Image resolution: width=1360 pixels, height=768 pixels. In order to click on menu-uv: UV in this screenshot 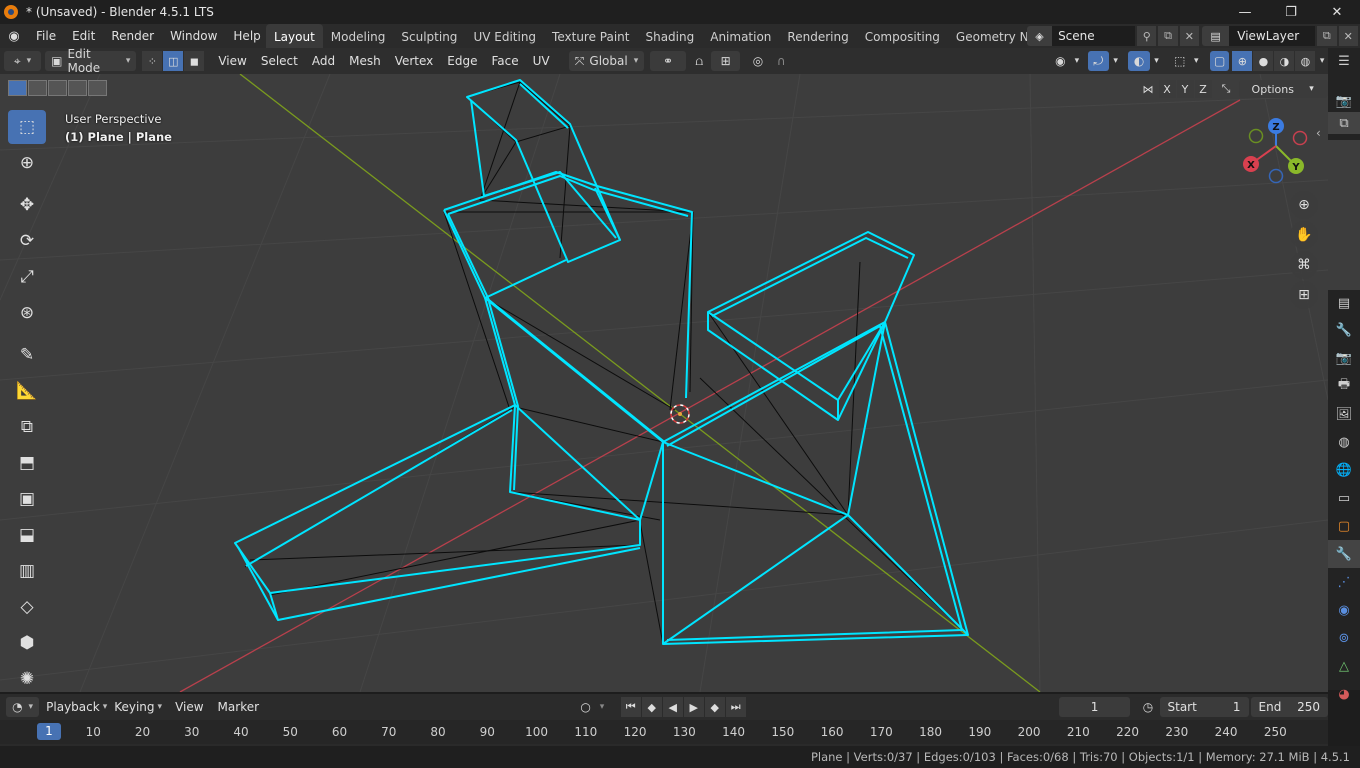, I will do `click(541, 61)`.